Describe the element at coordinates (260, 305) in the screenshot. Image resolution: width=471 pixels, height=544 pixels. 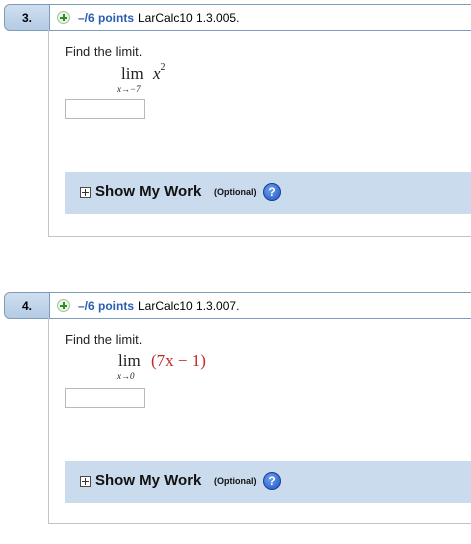
I see `question-header-info: –/6 points LarCalc10 1.3.007.` at that location.